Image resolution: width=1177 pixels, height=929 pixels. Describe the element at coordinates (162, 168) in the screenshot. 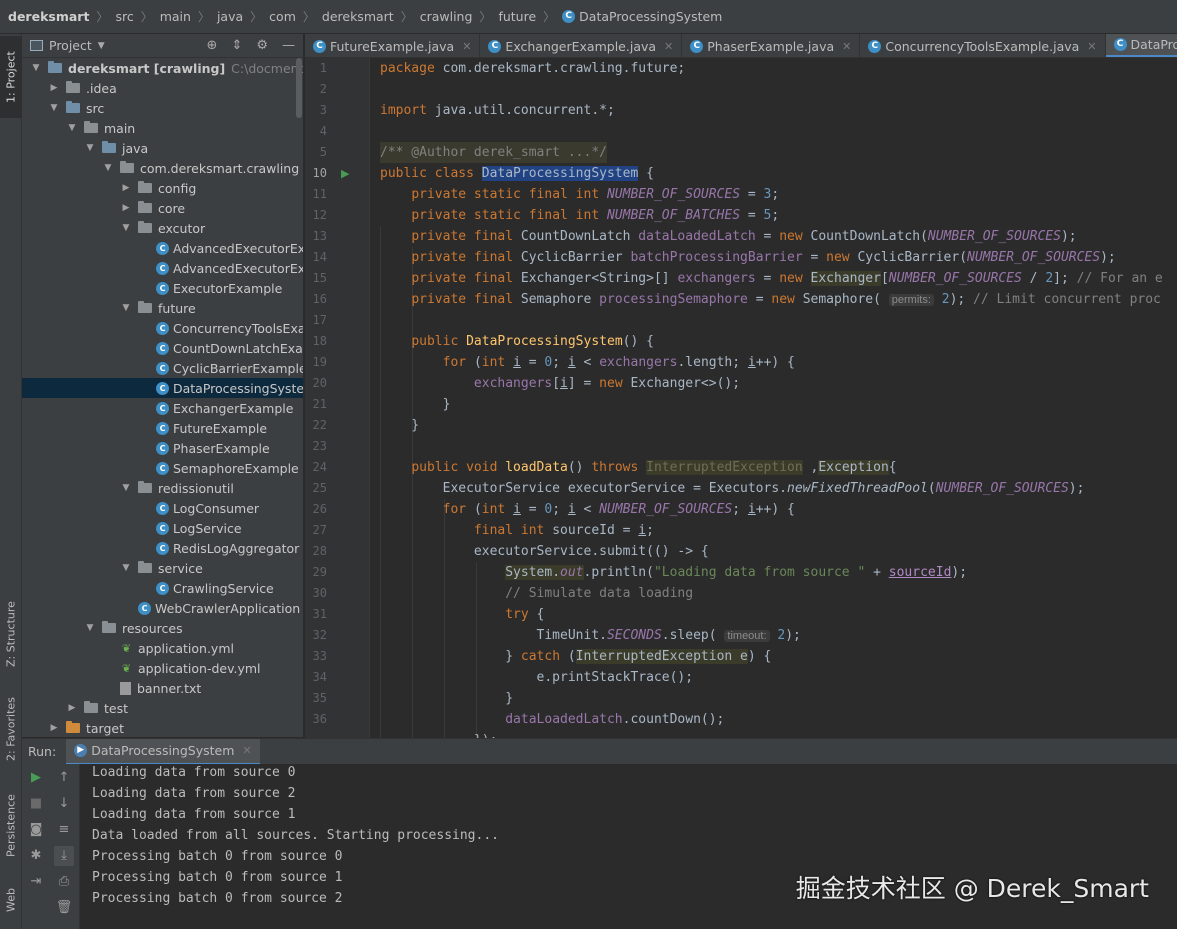

I see `tree-item: ▼ com.dereksmart.crawling` at that location.